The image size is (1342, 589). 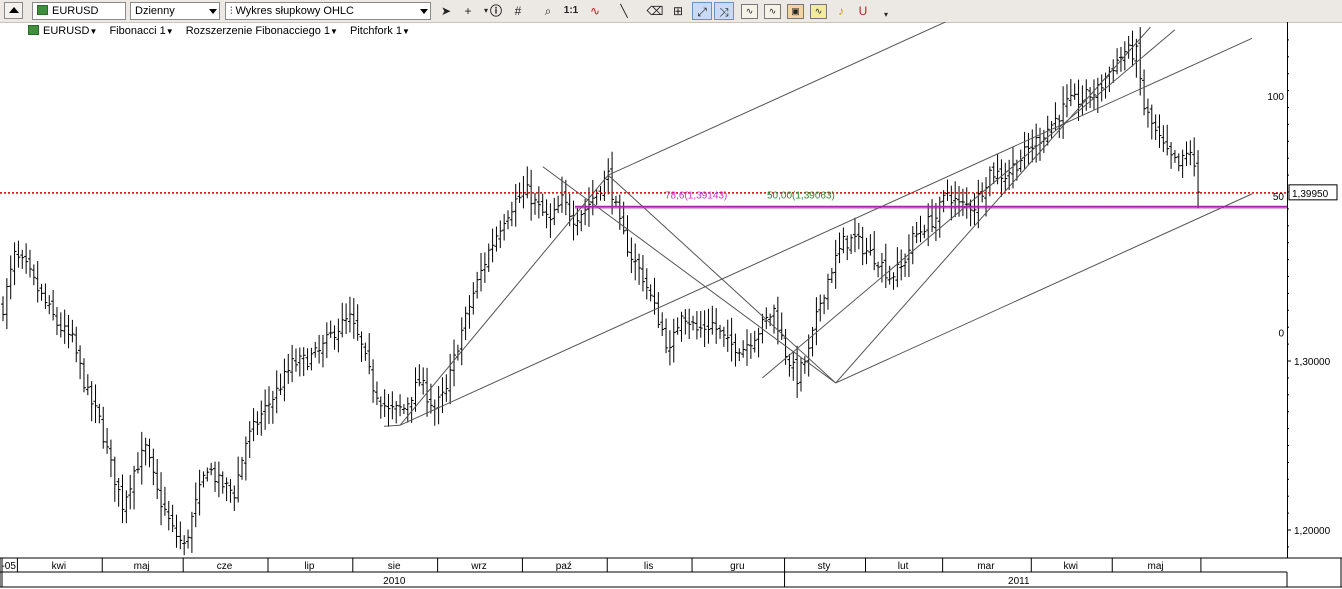 What do you see at coordinates (548, 11) in the screenshot?
I see `zoom-icon: ⌕` at bounding box center [548, 11].